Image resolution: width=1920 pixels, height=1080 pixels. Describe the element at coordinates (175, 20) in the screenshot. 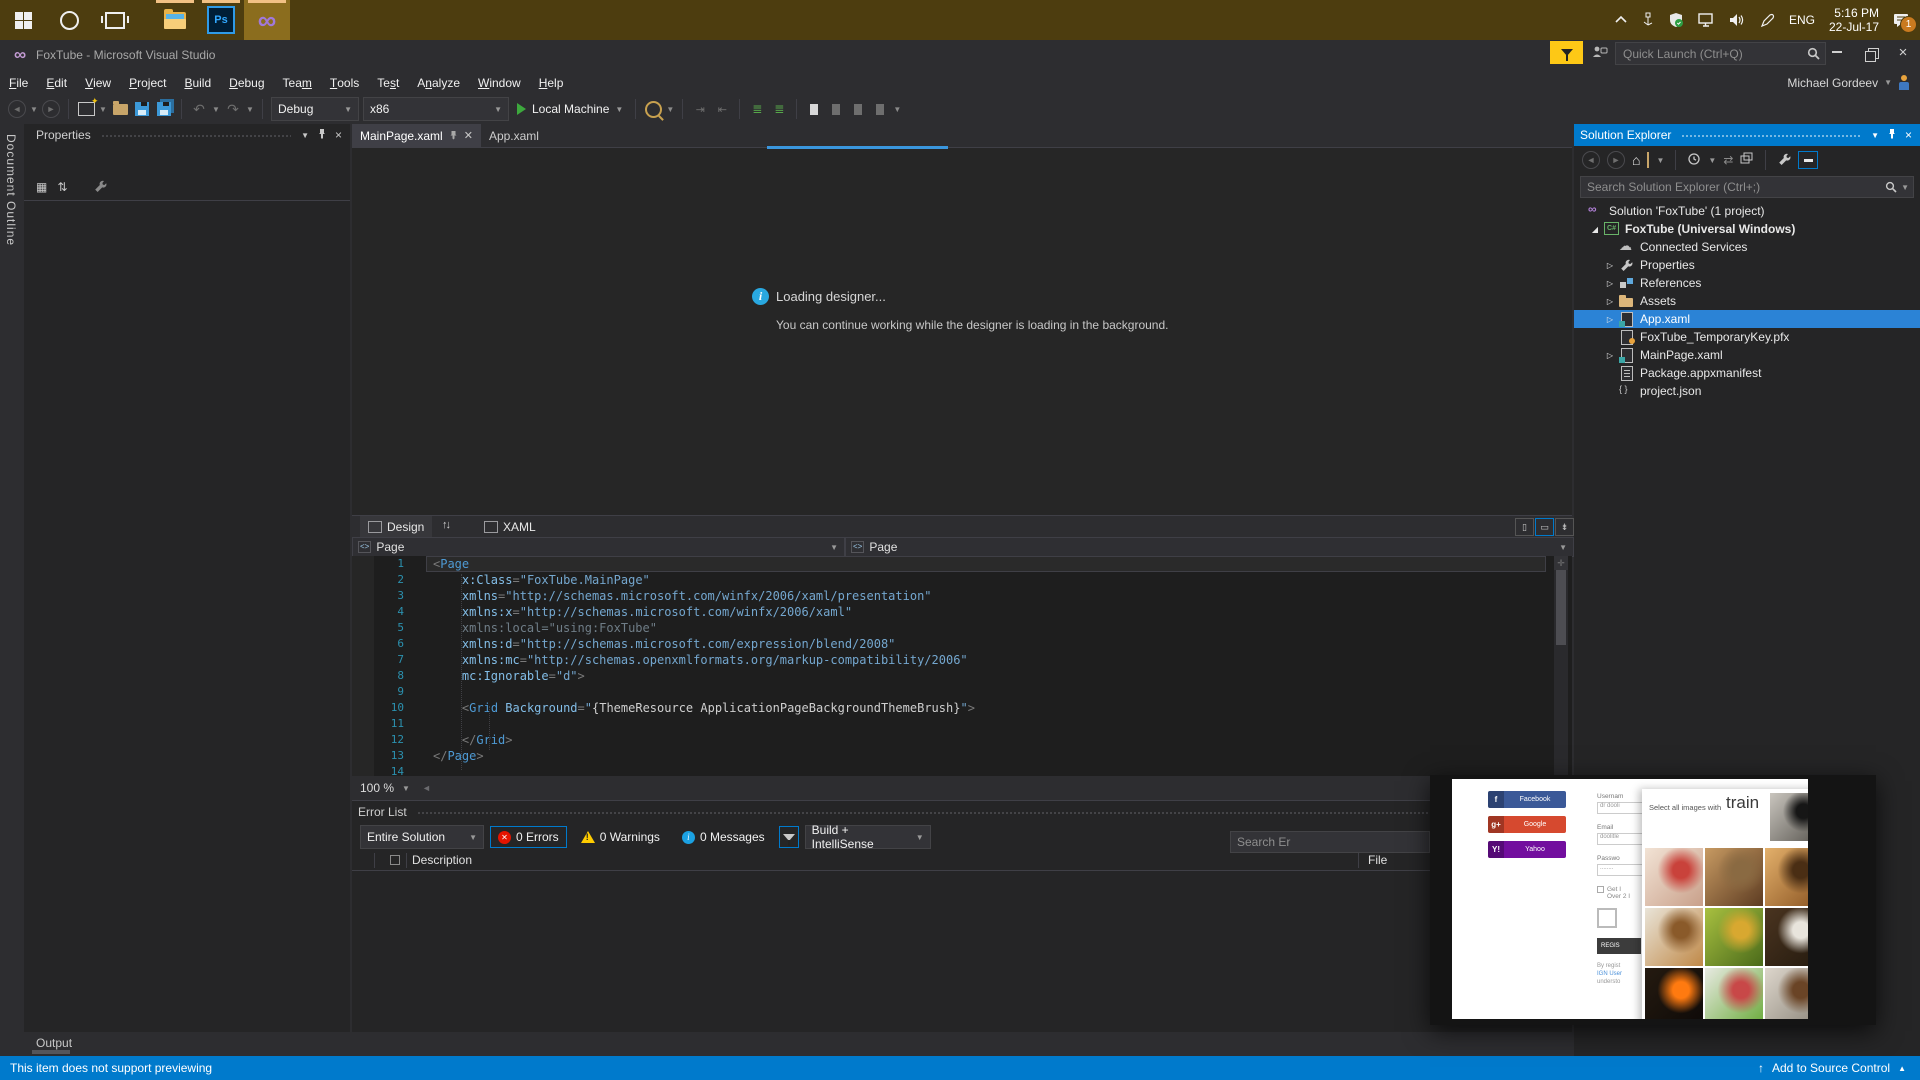

I see `file-explorer-taskbar-button` at that location.